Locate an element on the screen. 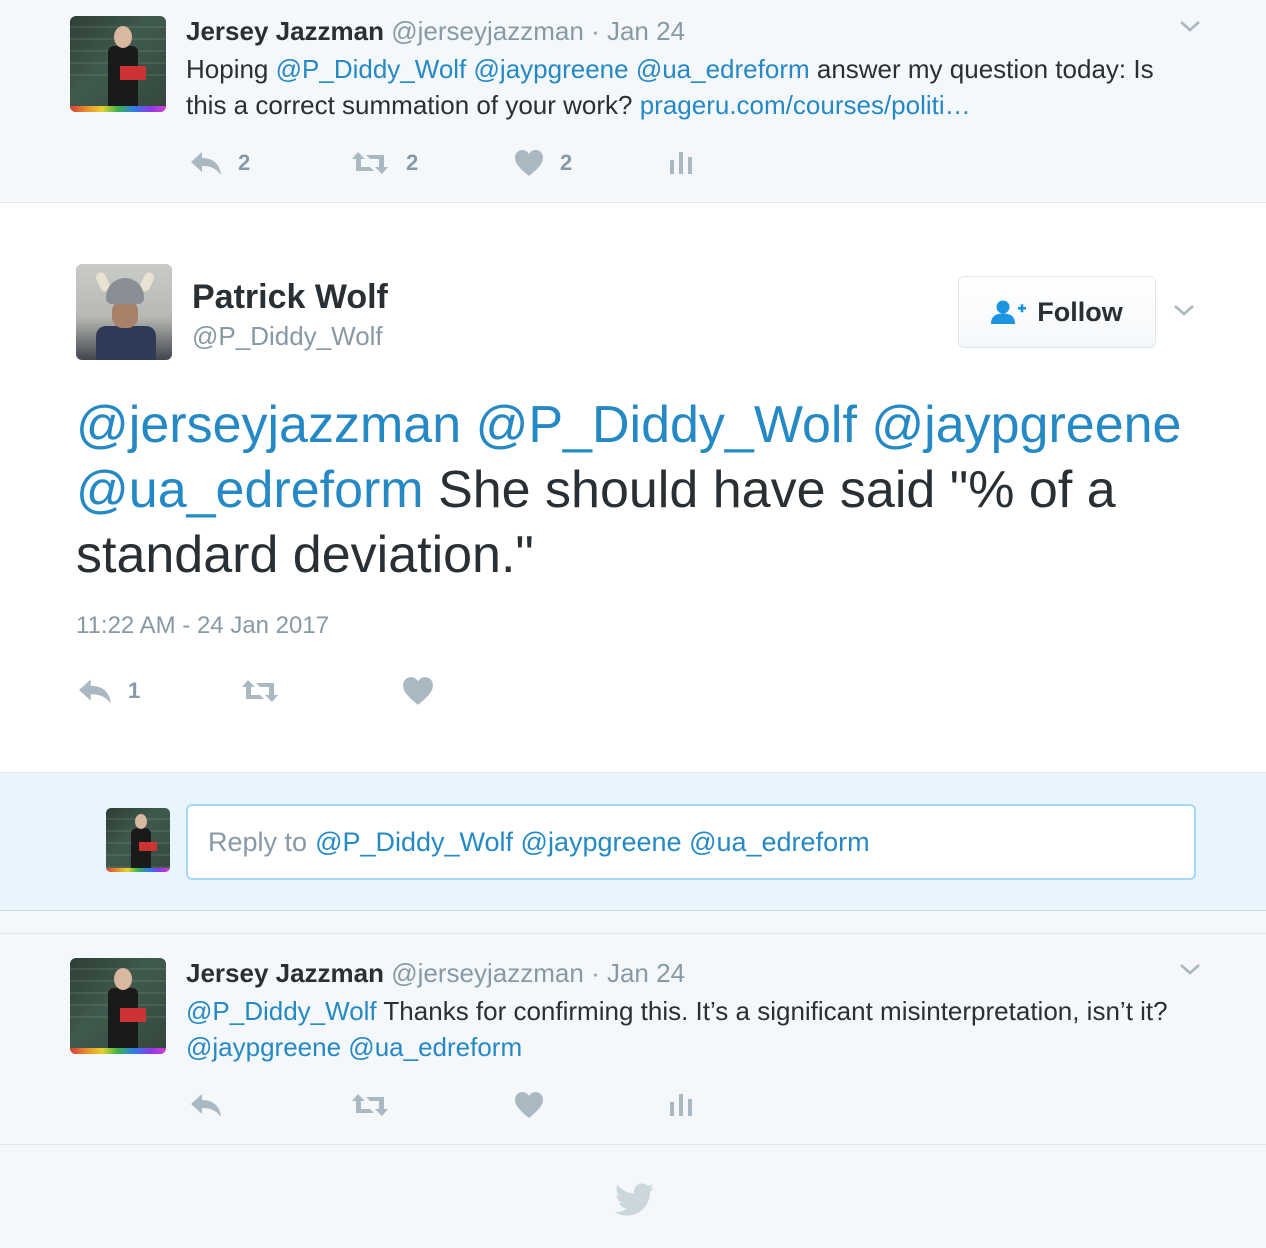 Image resolution: width=1266 pixels, height=1248 pixels. like-button: 2 is located at coordinates (543, 163).